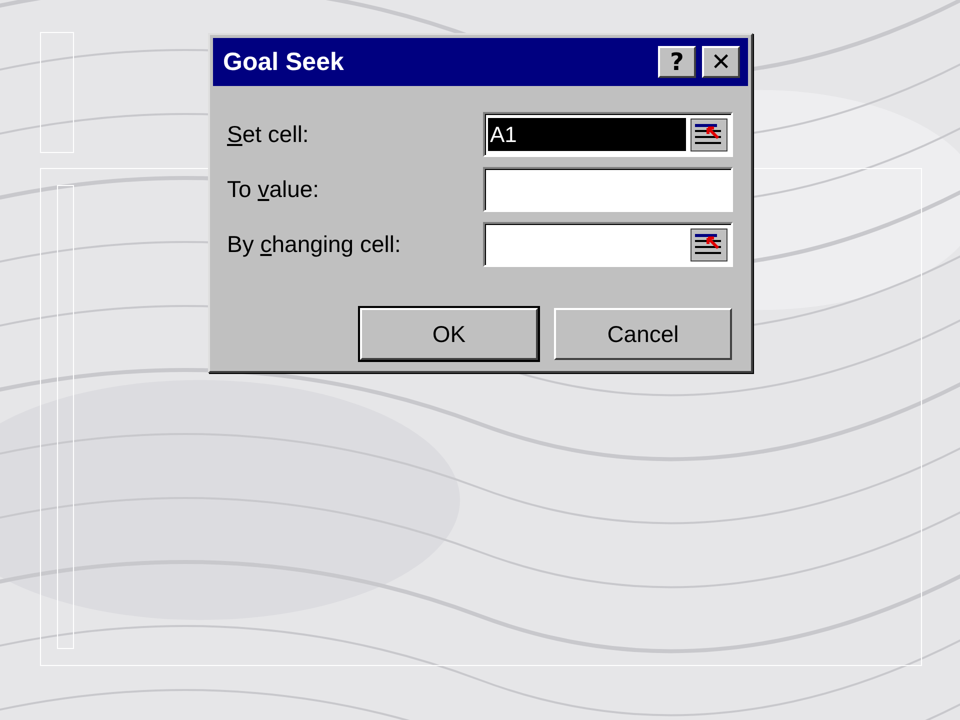  Describe the element at coordinates (587, 134) in the screenshot. I see `field-value: A1` at that location.